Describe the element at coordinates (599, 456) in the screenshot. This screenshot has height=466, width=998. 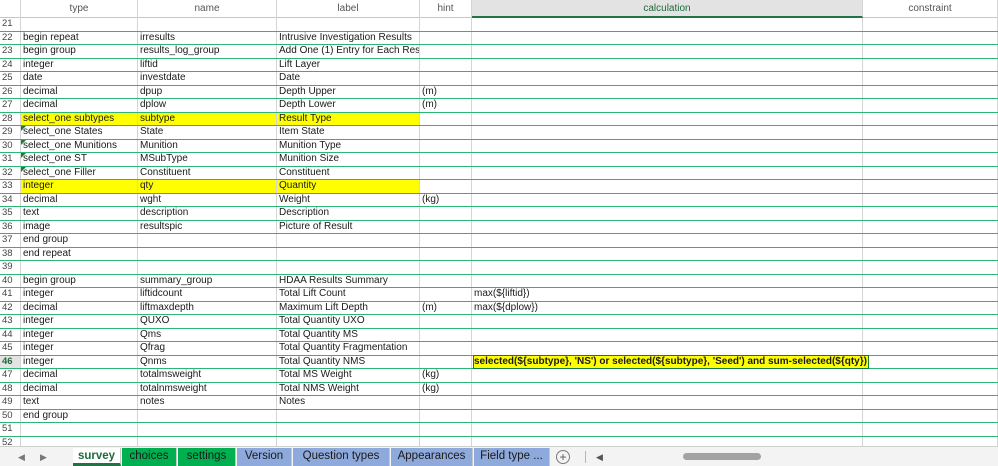
I see `scroll-left-icon: ◀` at that location.